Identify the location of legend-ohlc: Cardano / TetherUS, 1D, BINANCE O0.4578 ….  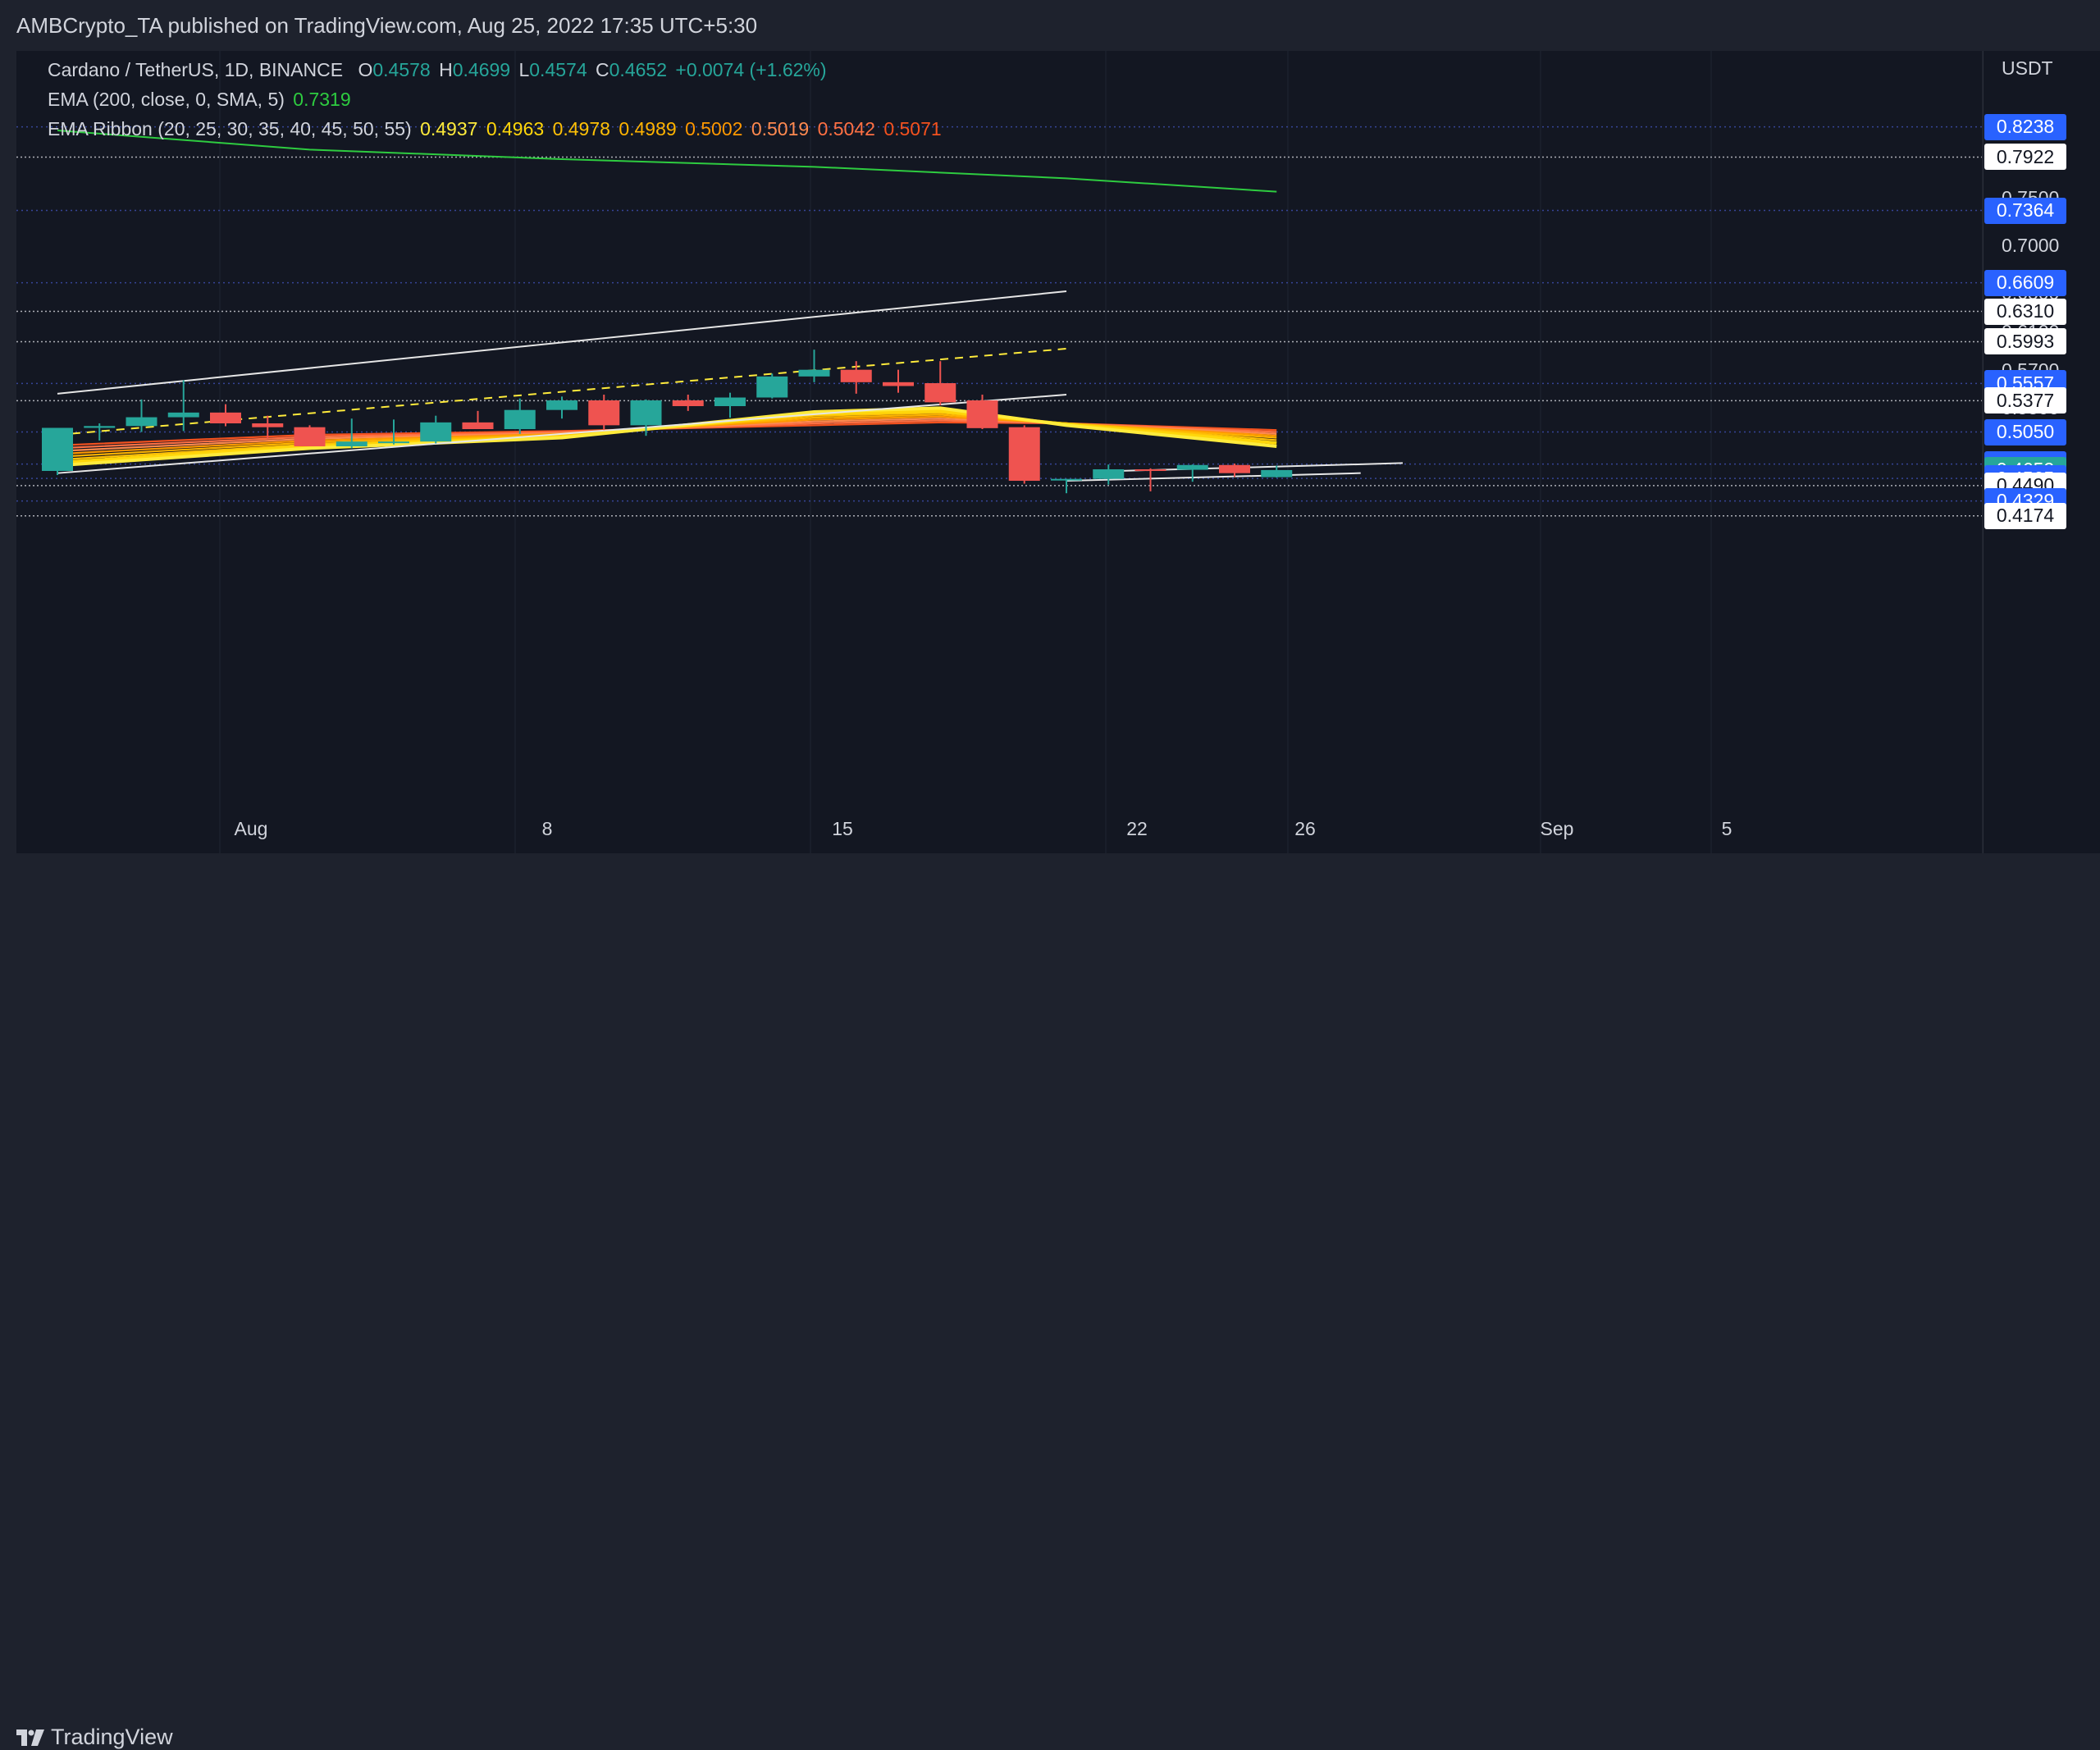
(439, 70).